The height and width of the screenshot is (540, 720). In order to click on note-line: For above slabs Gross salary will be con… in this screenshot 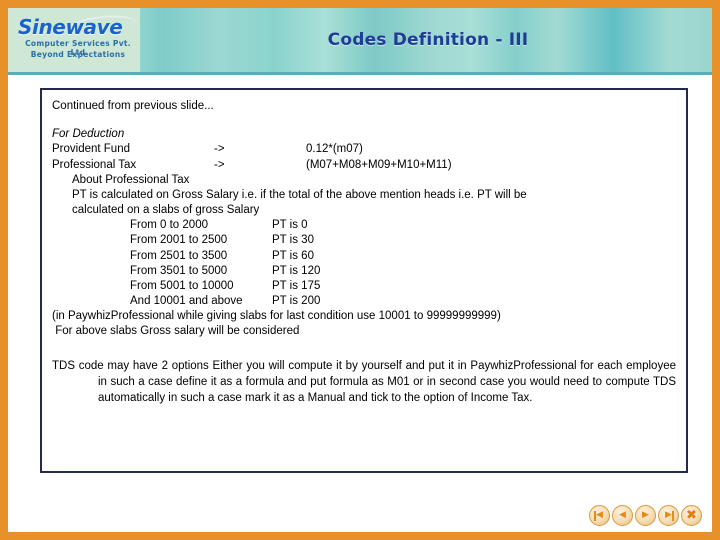, I will do `click(176, 331)`.